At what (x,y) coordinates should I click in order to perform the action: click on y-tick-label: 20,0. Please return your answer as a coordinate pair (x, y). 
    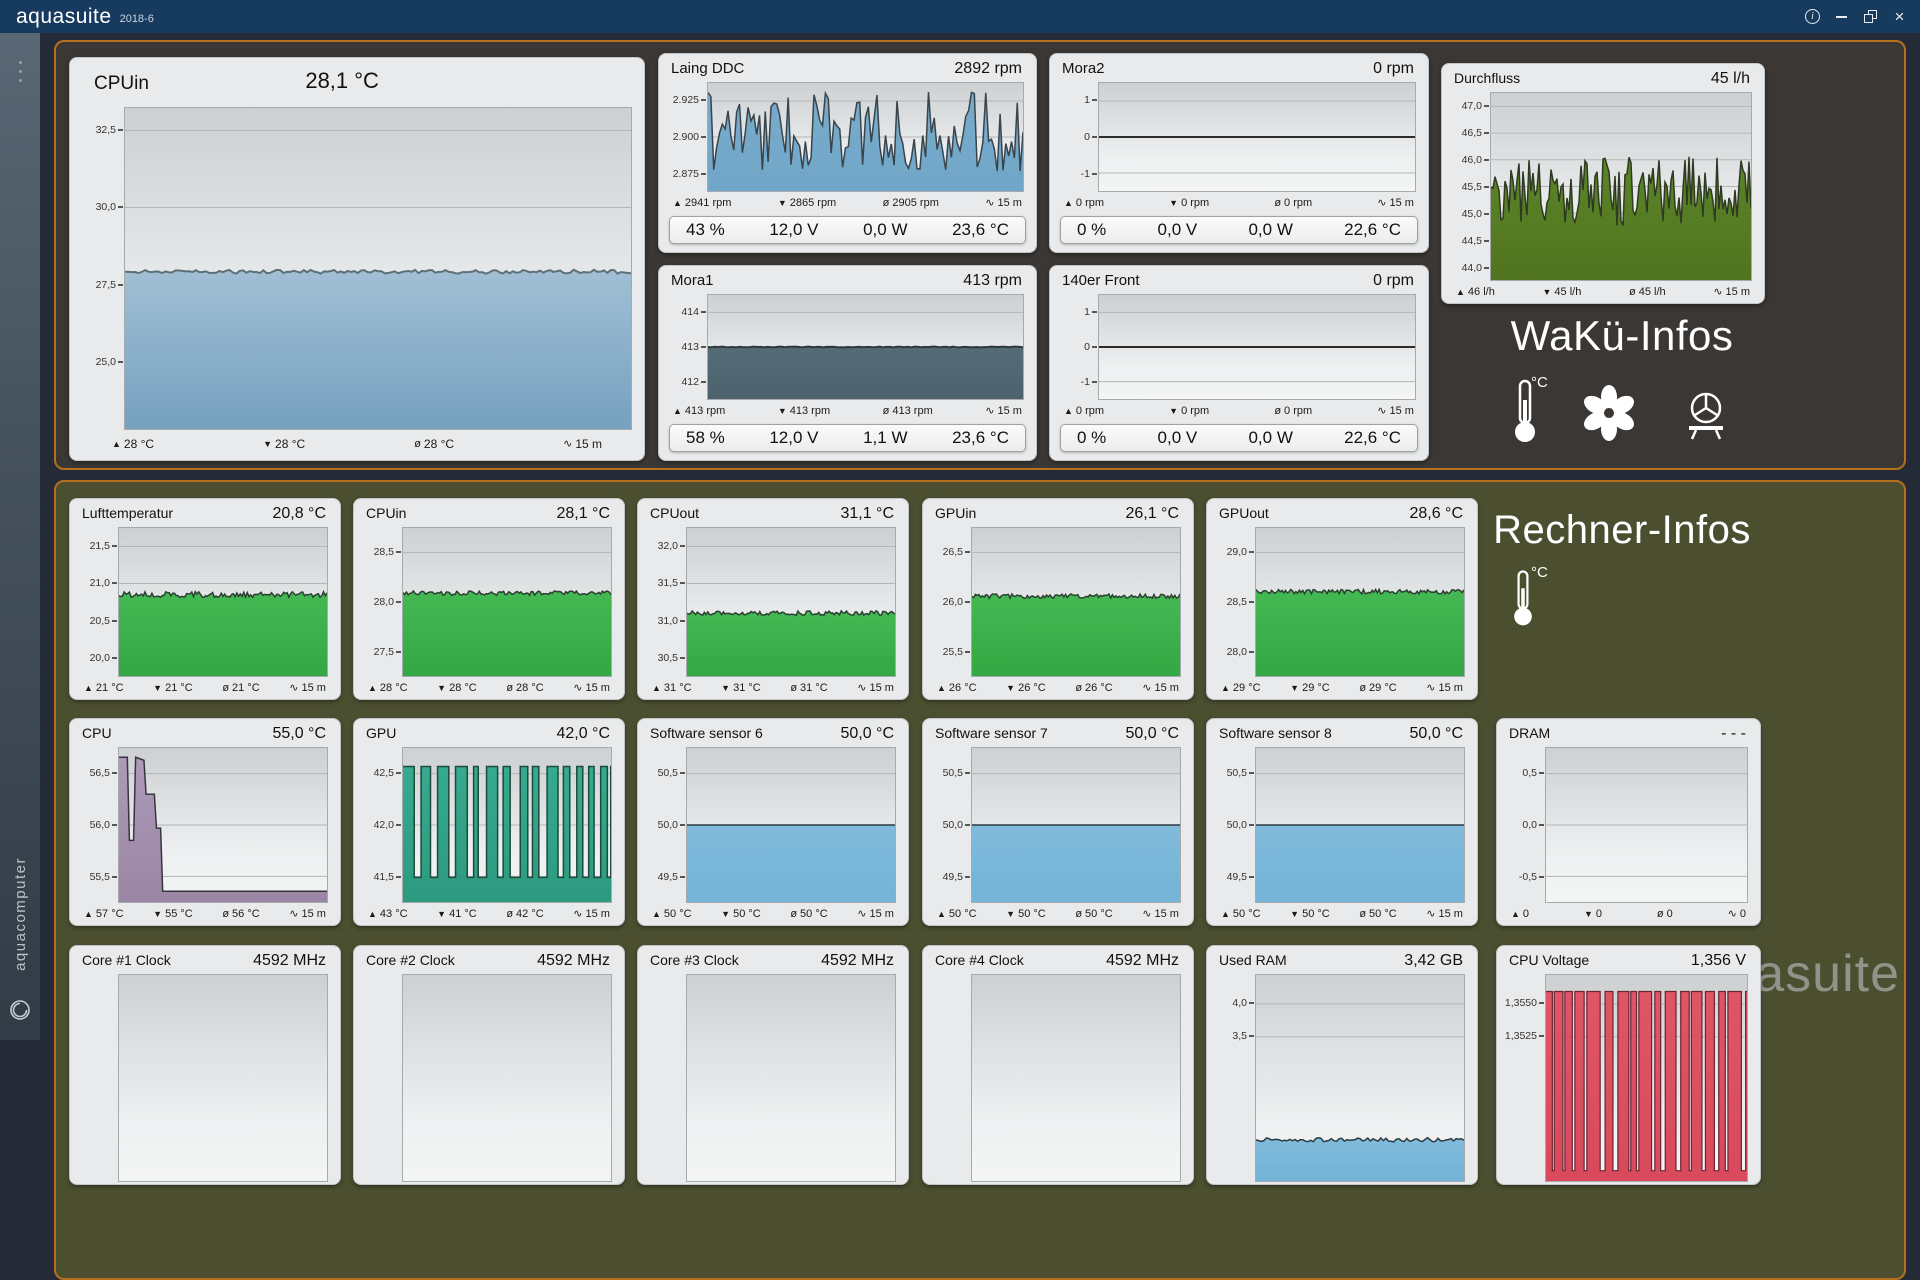
    Looking at the image, I should click on (100, 658).